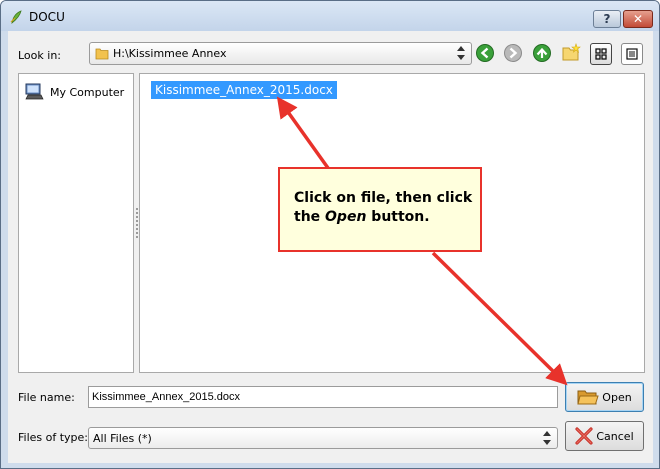 Image resolution: width=660 pixels, height=469 pixels. Describe the element at coordinates (323, 397) in the screenshot. I see `file-name-input` at that location.